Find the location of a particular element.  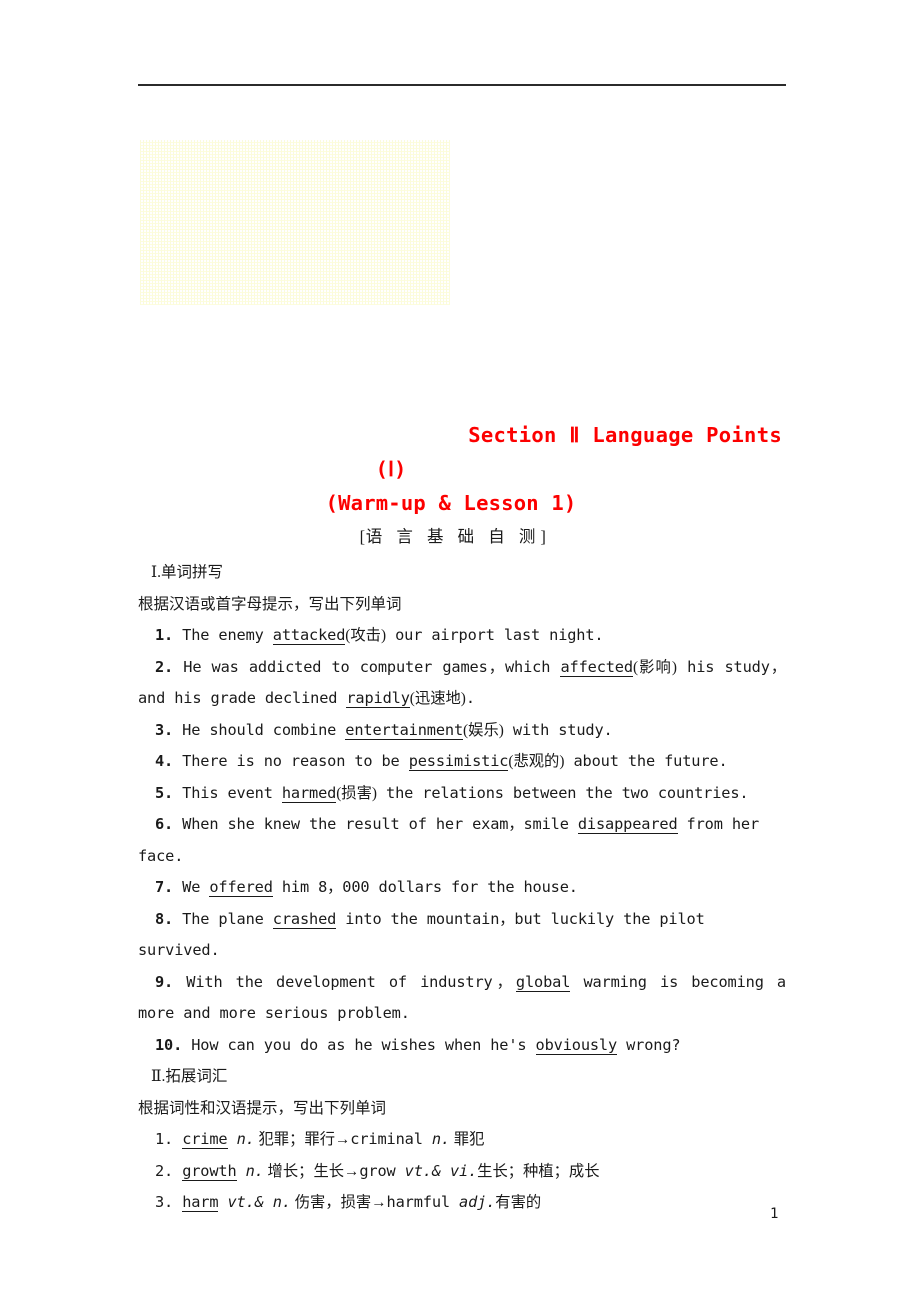

item-number: 10. is located at coordinates (169, 1044).